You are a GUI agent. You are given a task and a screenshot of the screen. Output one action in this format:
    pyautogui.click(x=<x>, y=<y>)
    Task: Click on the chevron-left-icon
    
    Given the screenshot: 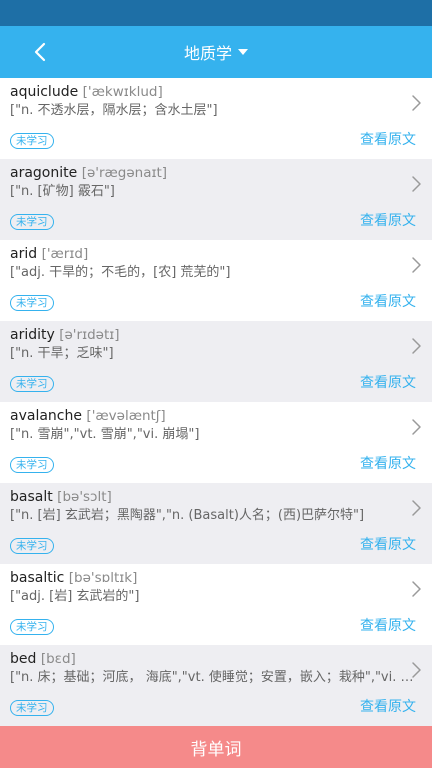 What is the action you would take?
    pyautogui.click(x=40, y=52)
    